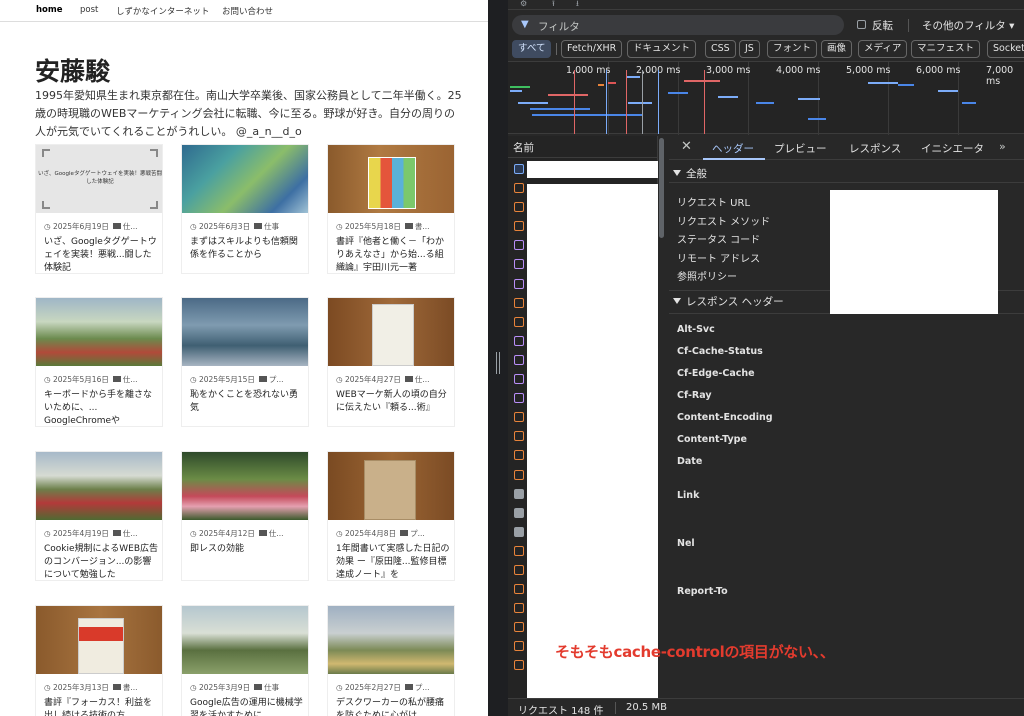  Describe the element at coordinates (720, 49) in the screenshot. I see `type-filter-3: CSS` at that location.